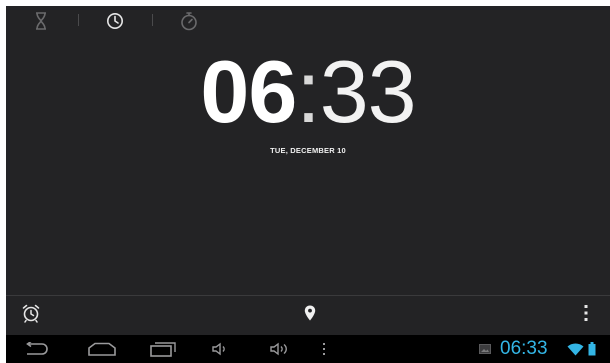 The image size is (610, 363). Describe the element at coordinates (368, 91) in the screenshot. I see `clock-minutes: 33` at that location.